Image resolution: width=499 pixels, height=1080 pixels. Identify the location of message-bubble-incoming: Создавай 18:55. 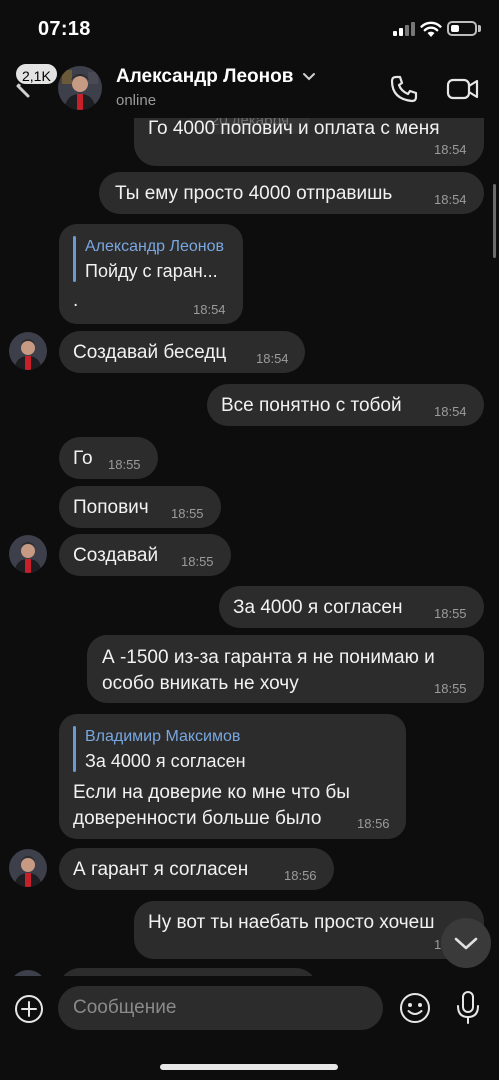
(145, 555).